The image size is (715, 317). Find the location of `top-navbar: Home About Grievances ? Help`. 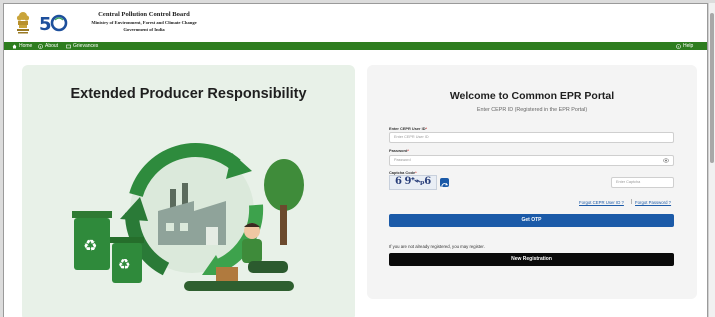

top-navbar: Home About Grievances ? Help is located at coordinates (355, 46).